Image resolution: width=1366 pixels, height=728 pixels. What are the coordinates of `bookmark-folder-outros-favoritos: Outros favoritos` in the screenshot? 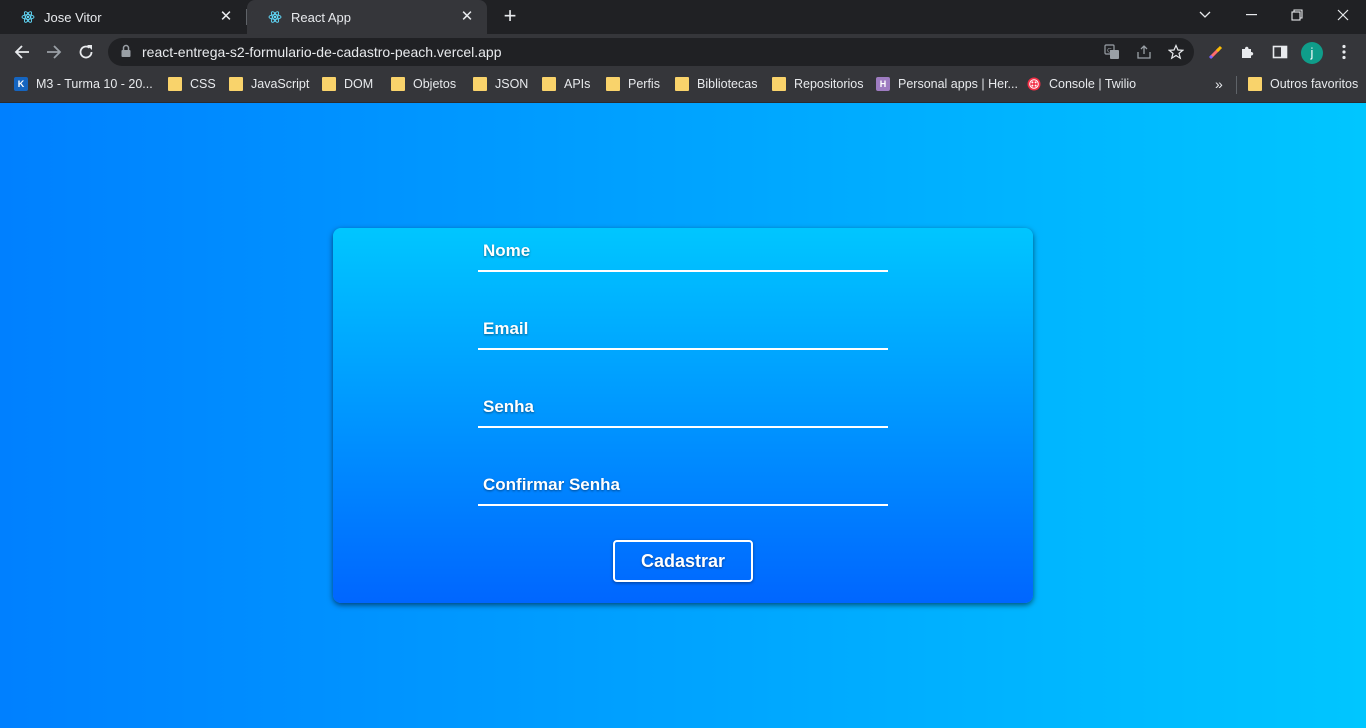 It's located at (1303, 84).